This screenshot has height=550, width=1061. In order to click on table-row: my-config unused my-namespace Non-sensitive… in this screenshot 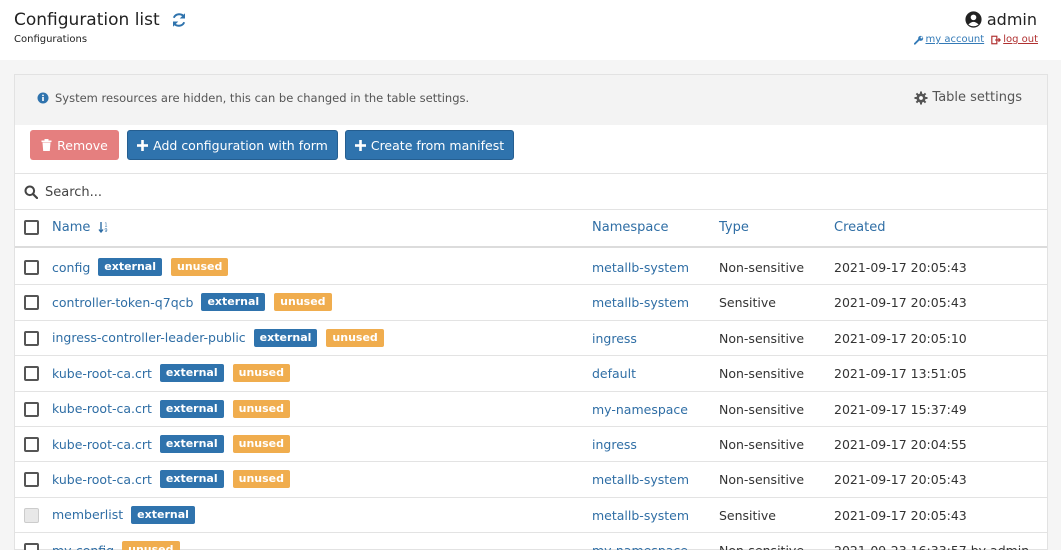, I will do `click(531, 541)`.